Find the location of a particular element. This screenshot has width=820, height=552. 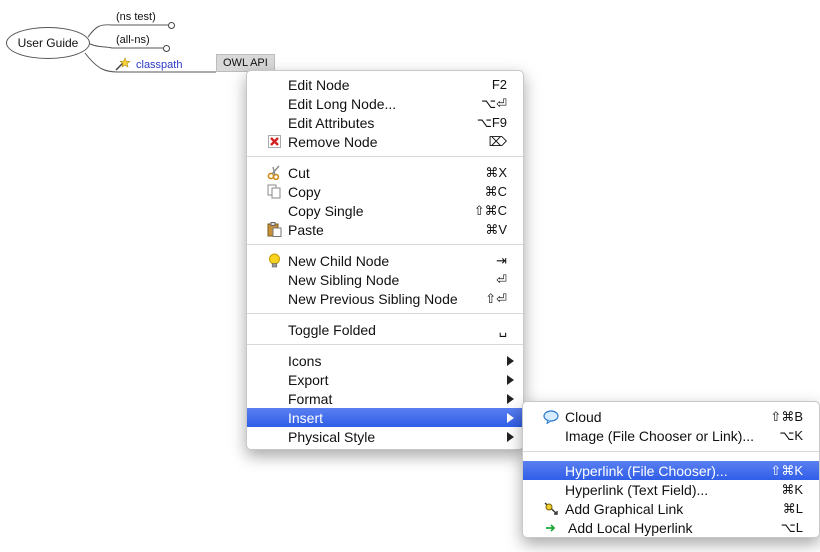

menu-item-label: Toggle Folded is located at coordinates (332, 329).